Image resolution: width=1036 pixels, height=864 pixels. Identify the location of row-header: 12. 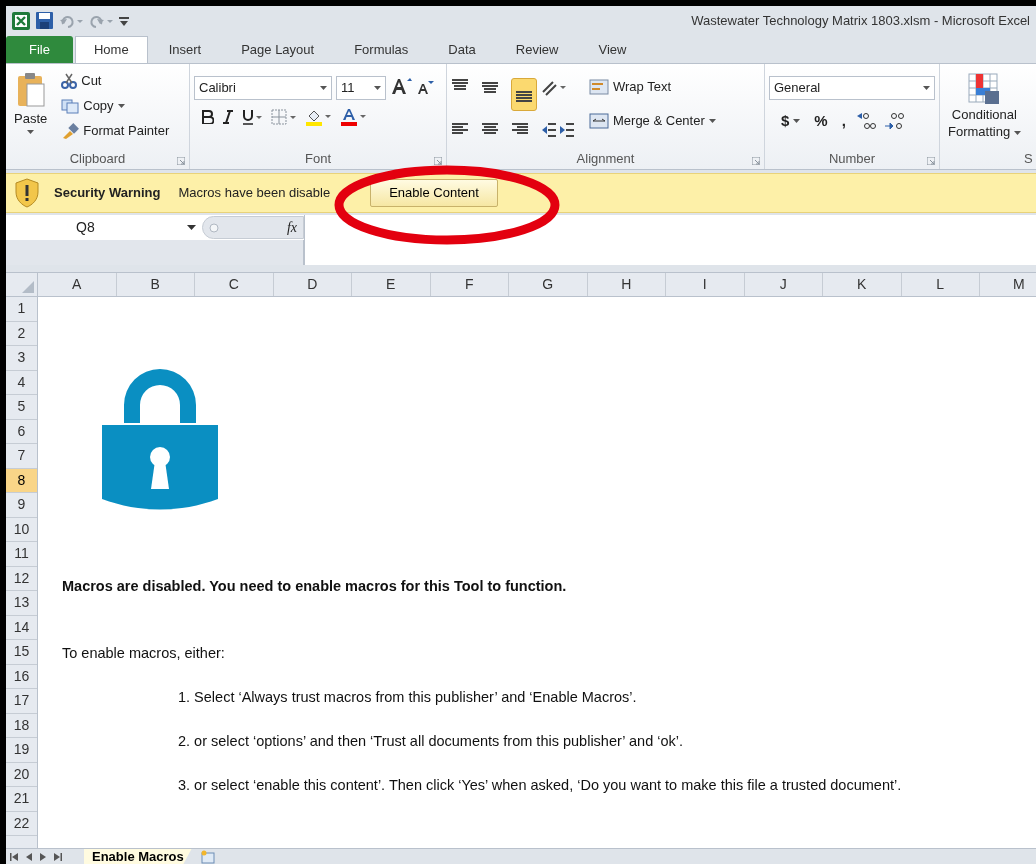
(21, 578).